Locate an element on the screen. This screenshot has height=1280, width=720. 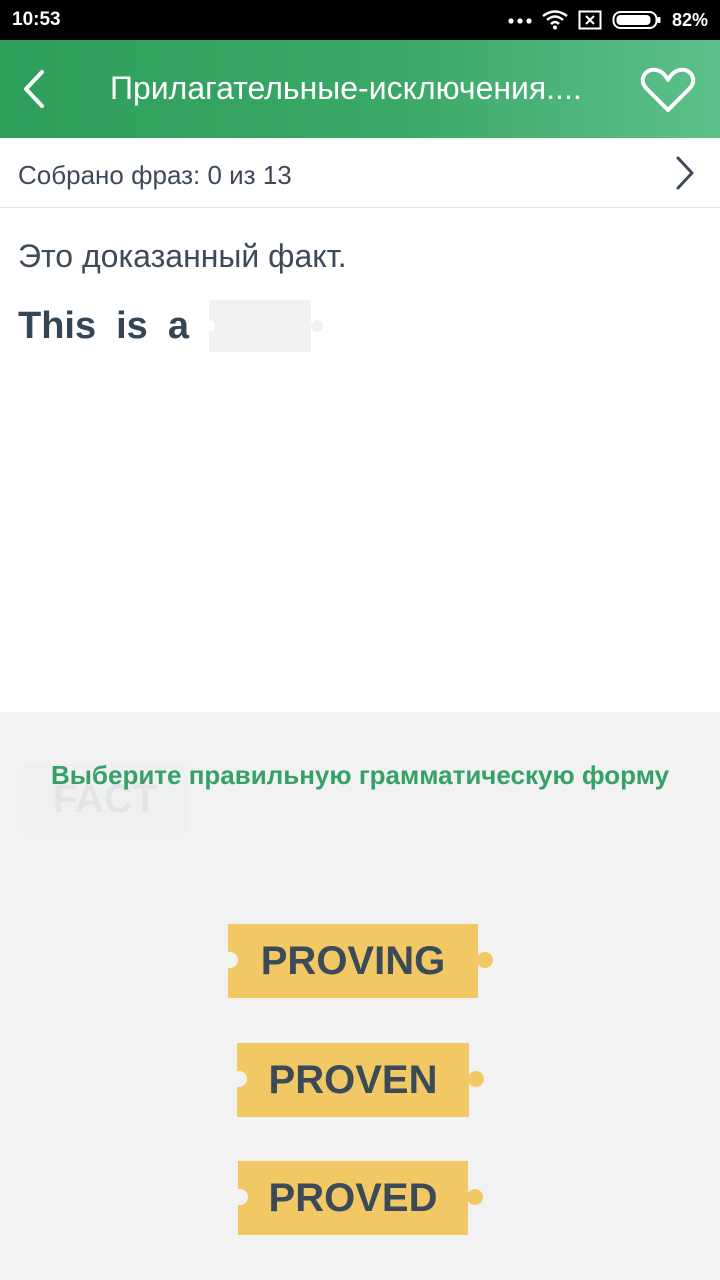
wifi-icon is located at coordinates (555, 20).